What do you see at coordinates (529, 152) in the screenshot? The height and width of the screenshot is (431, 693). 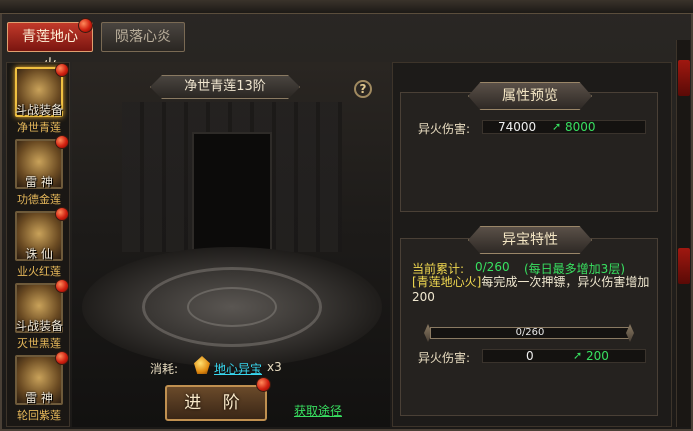 I see `attr-preview-box` at bounding box center [529, 152].